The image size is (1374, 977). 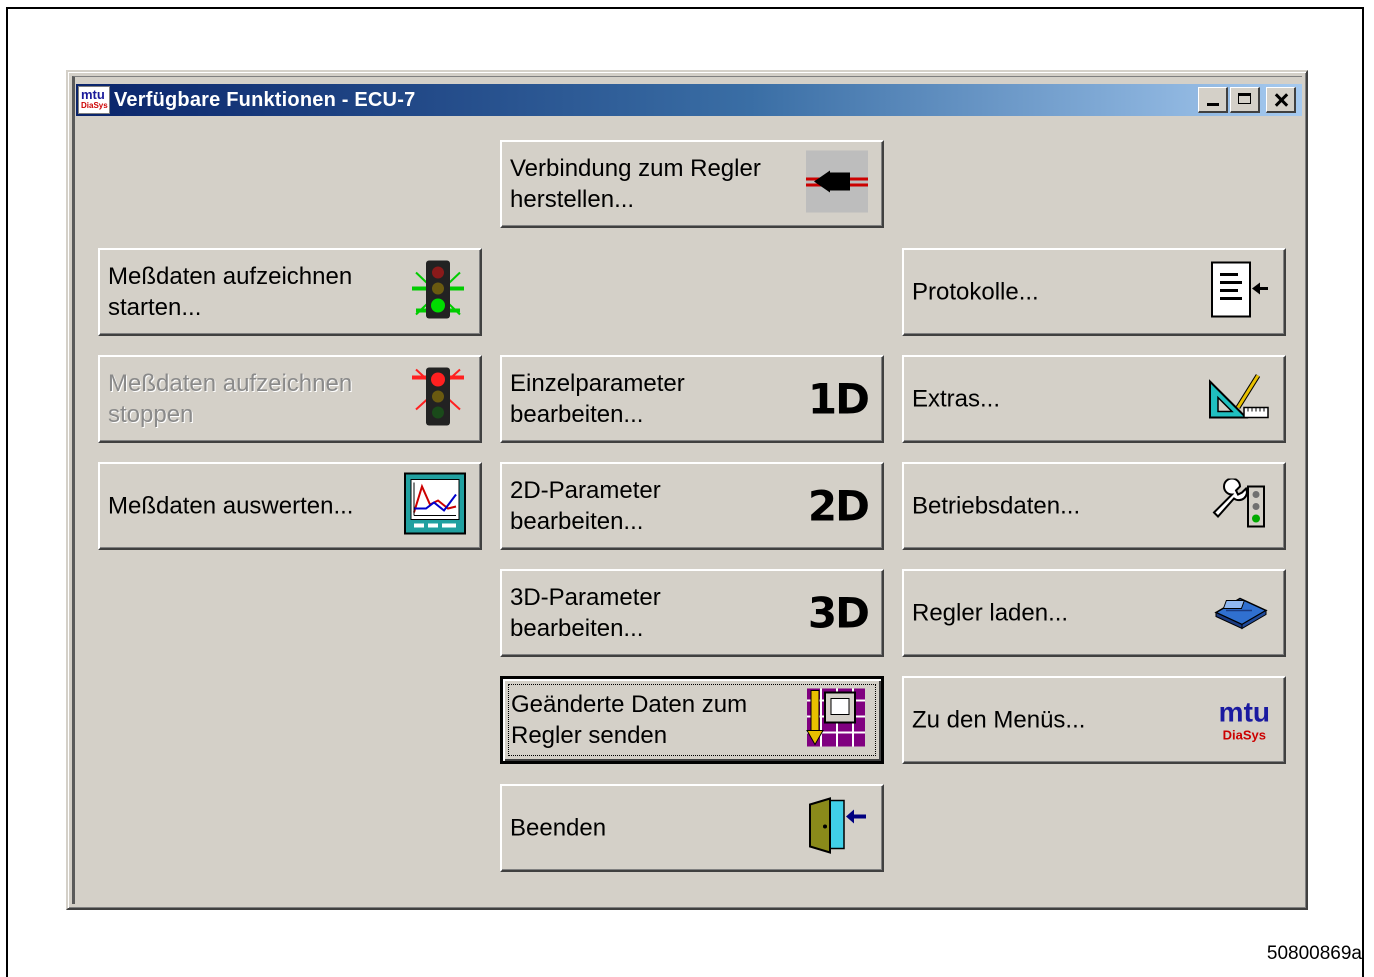 What do you see at coordinates (438, 292) in the screenshot?
I see `traffic-light-green-icon` at bounding box center [438, 292].